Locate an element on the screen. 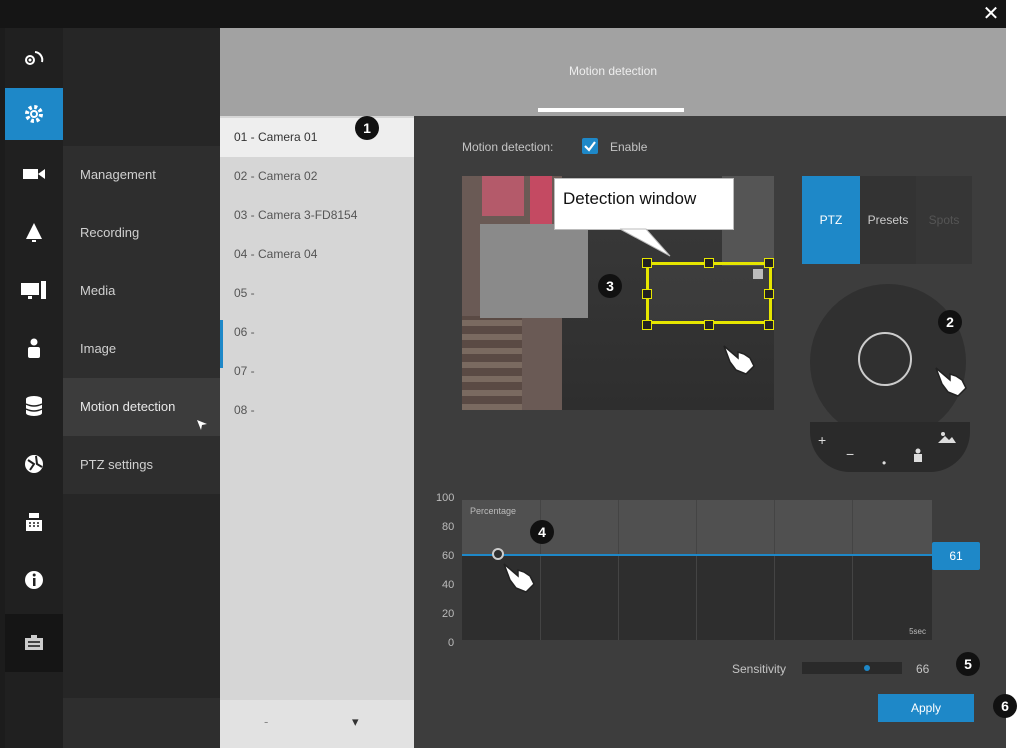 The height and width of the screenshot is (748, 1023). category-recording: Recording is located at coordinates (141, 233).